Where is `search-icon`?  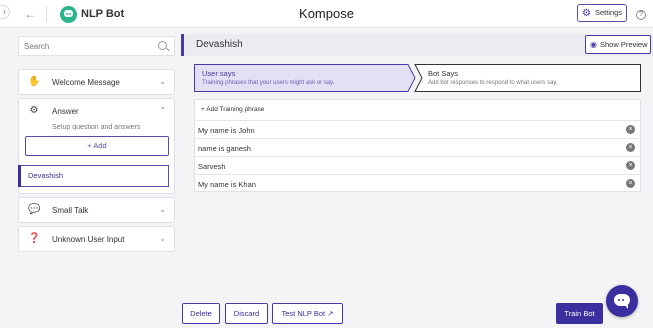
search-icon is located at coordinates (162, 45).